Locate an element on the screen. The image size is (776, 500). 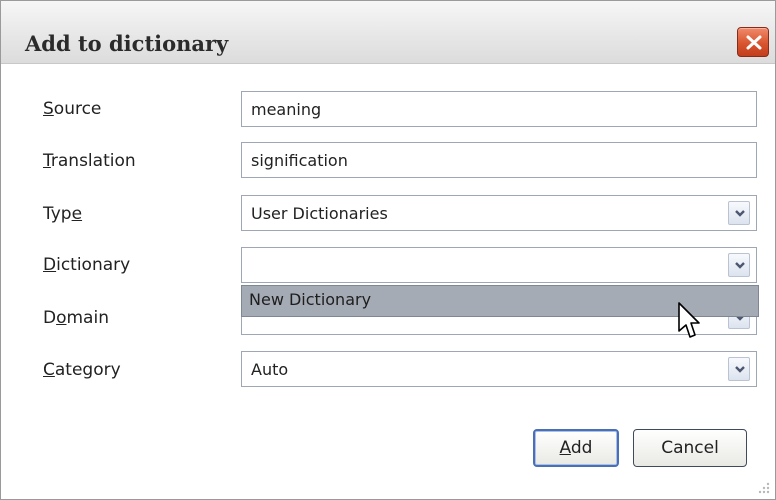
dictionary-label: Dictionary is located at coordinates (87, 265).